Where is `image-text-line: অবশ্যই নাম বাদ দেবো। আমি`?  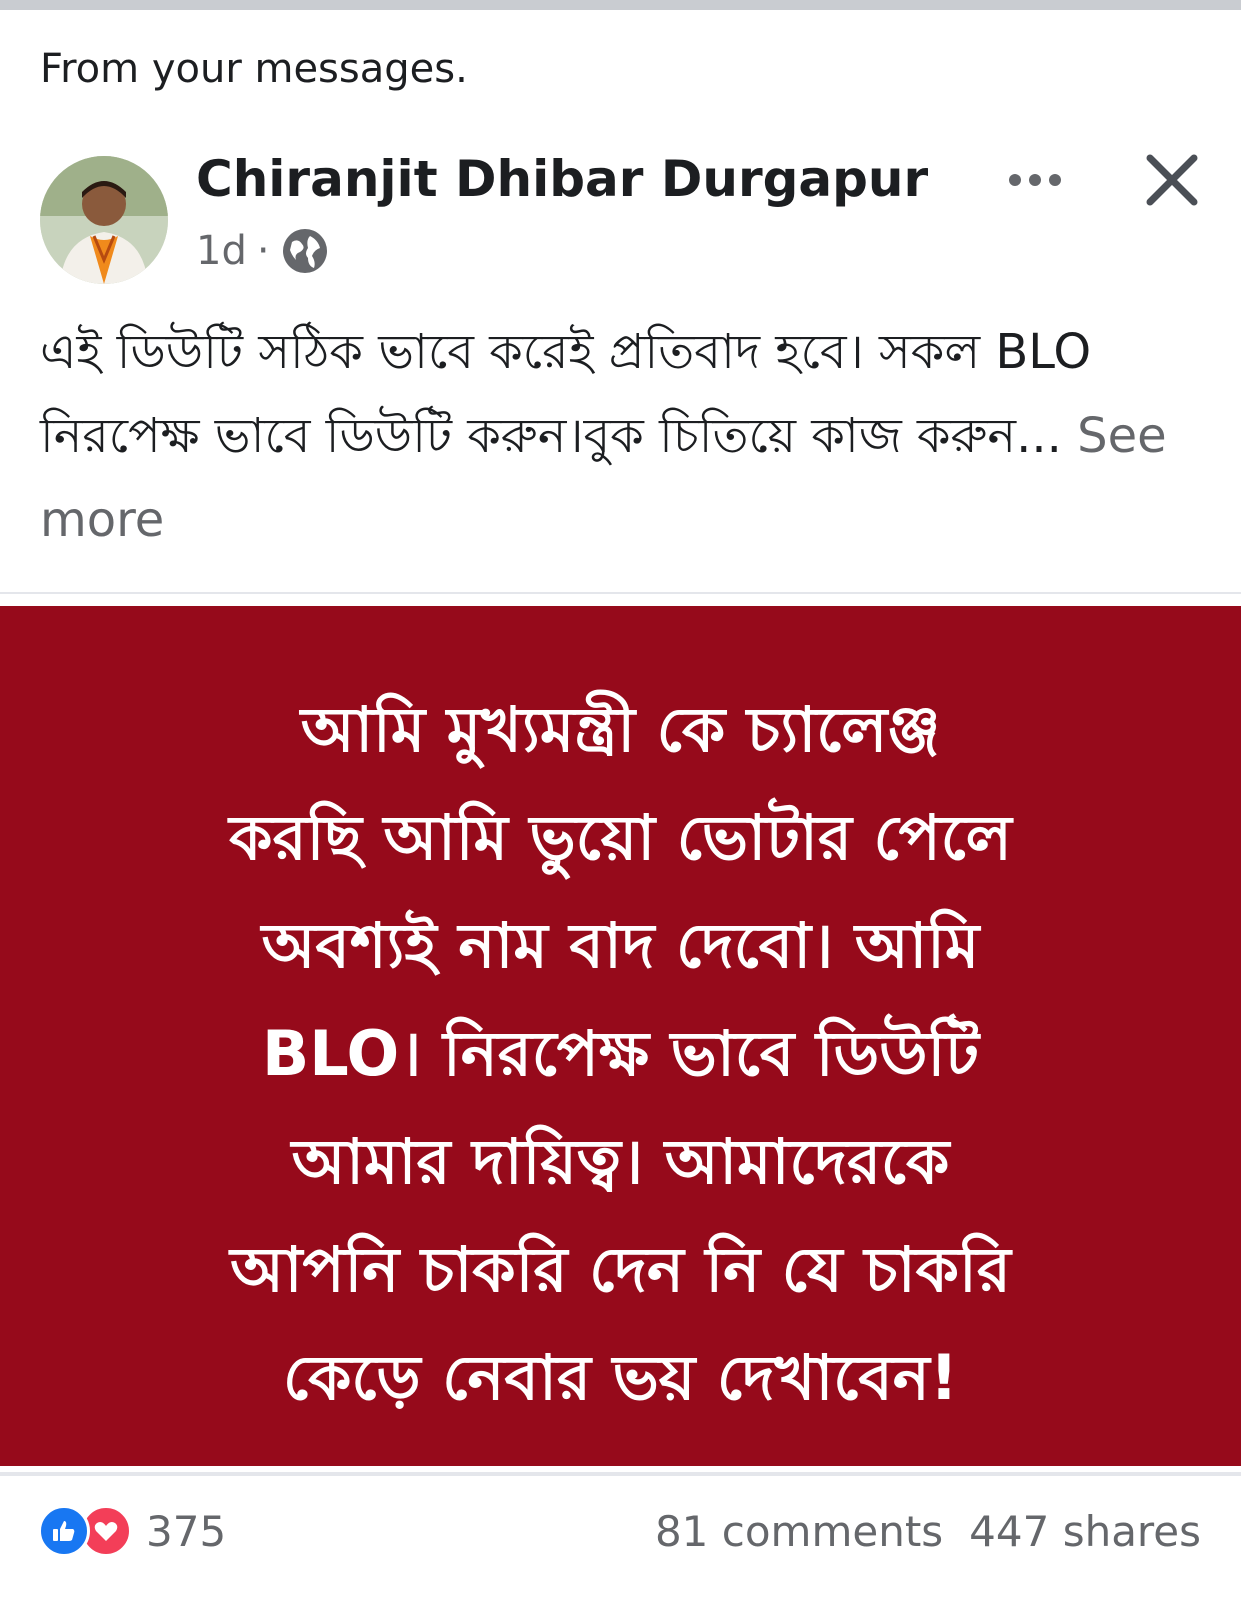 image-text-line: অবশ্যই নাম বাদ দেবো। আমি is located at coordinates (620, 945).